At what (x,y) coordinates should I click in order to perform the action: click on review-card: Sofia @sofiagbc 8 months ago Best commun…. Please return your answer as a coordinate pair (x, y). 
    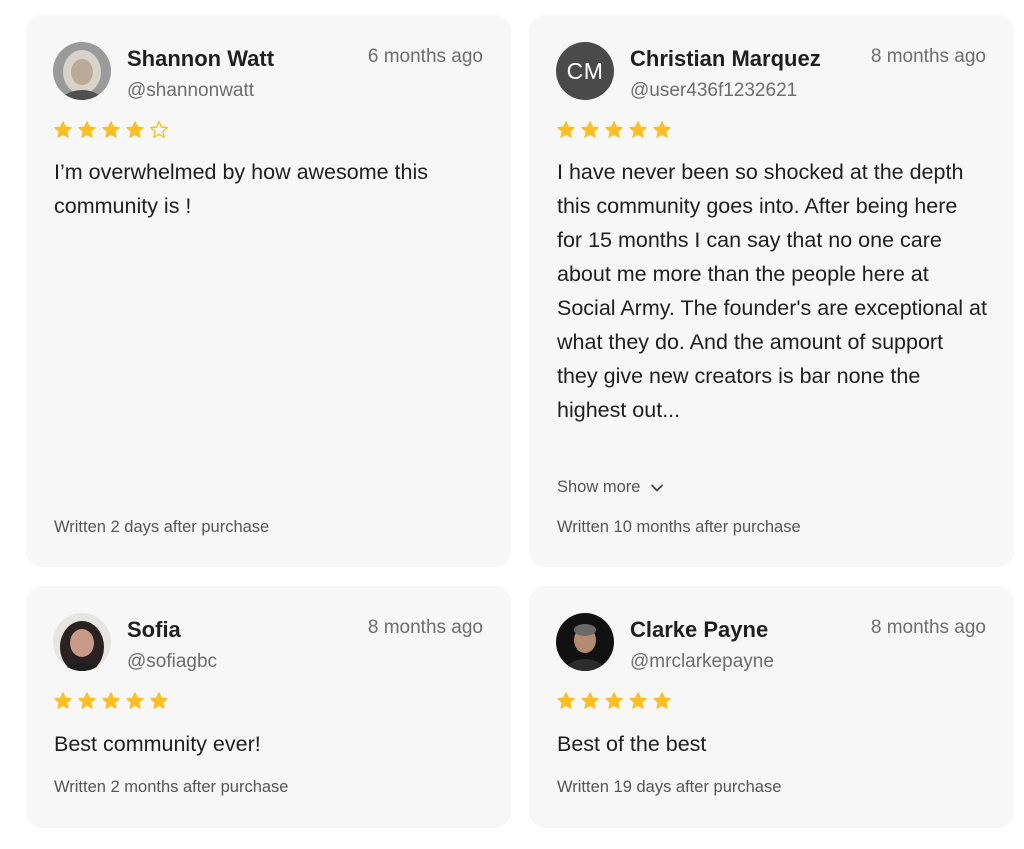
    Looking at the image, I should click on (268, 707).